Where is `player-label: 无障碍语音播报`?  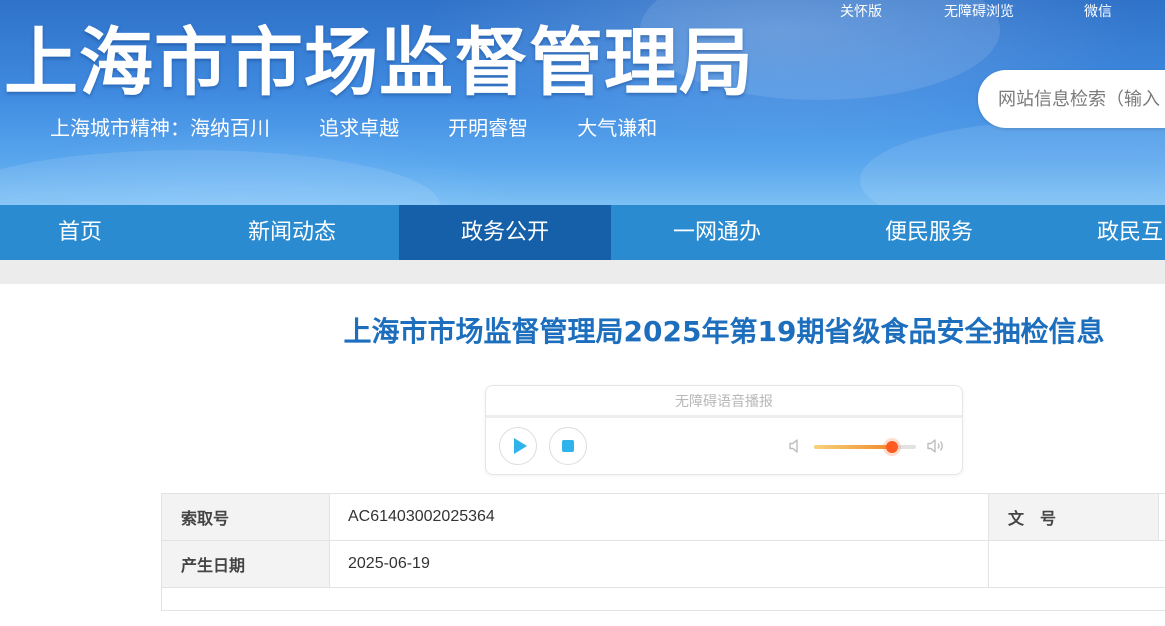 player-label: 无障碍语音播报 is located at coordinates (724, 402).